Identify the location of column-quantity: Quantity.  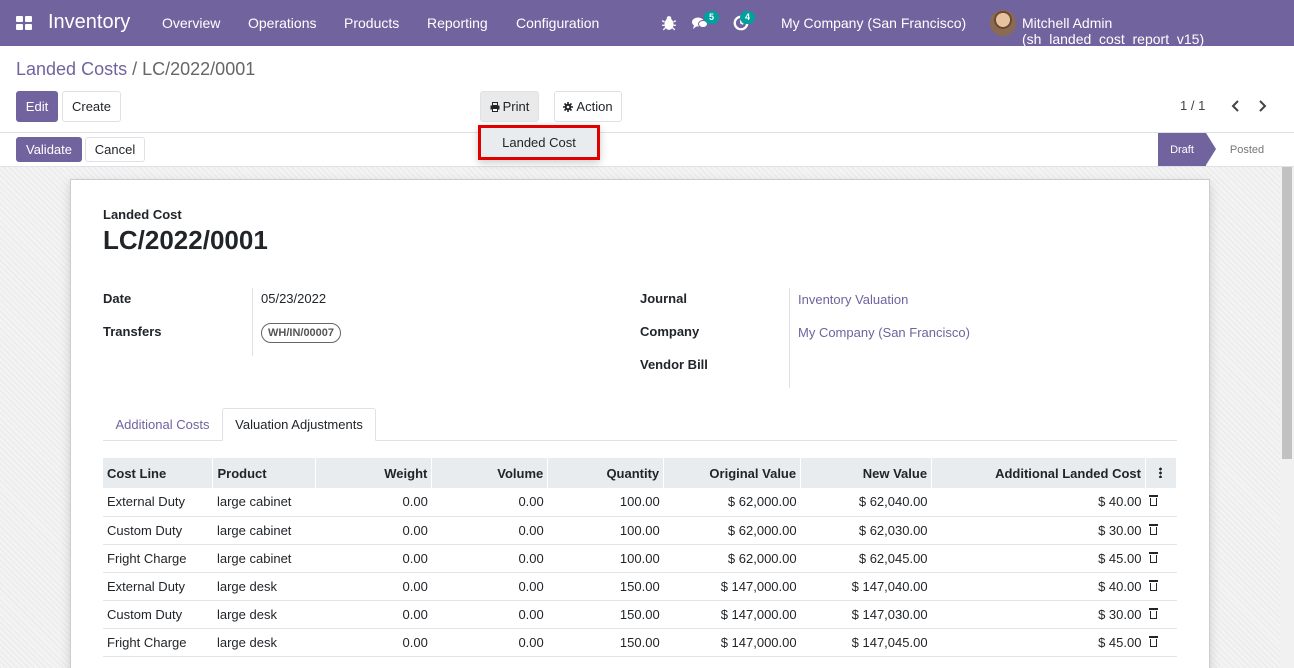
(606, 473).